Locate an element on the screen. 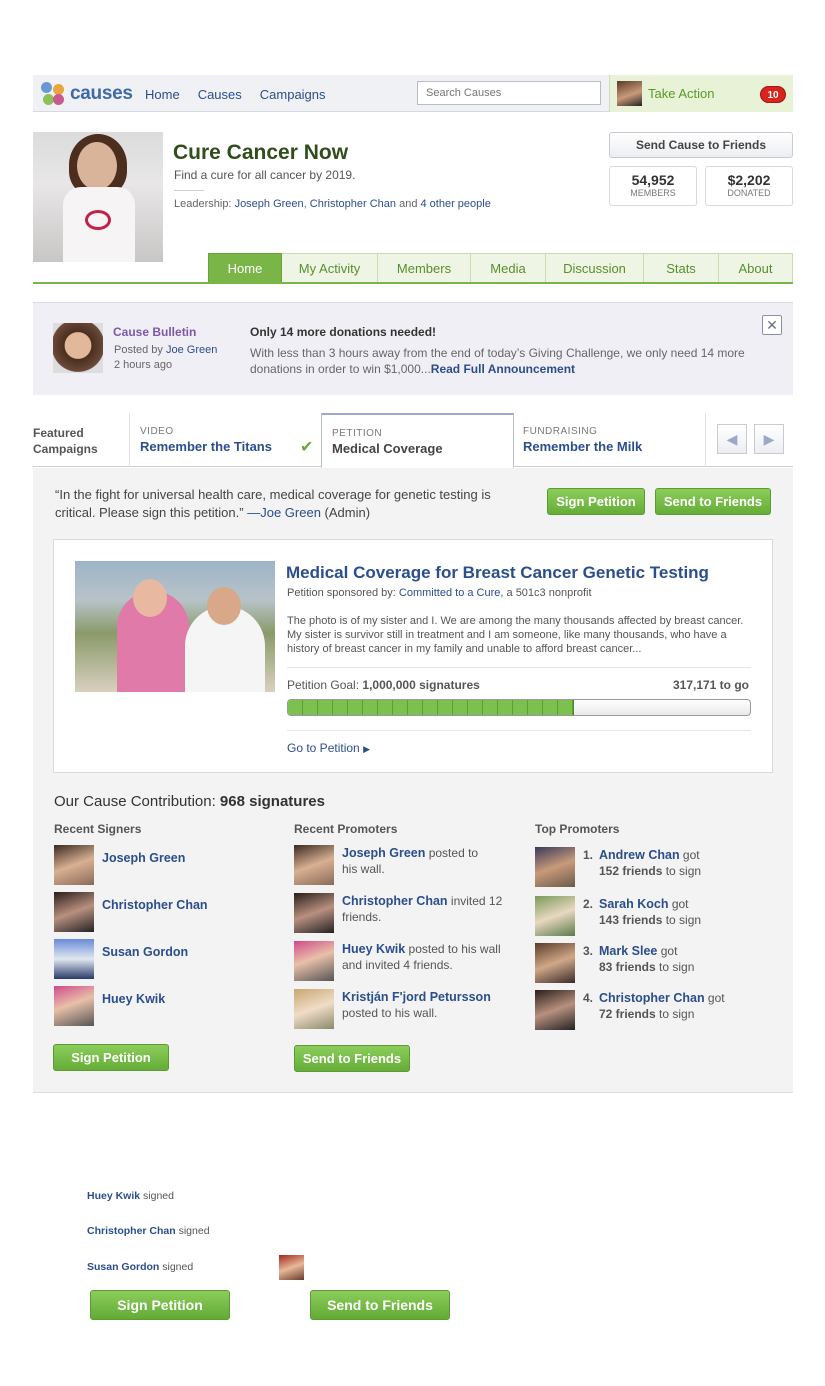  progress-fill is located at coordinates (431, 707).